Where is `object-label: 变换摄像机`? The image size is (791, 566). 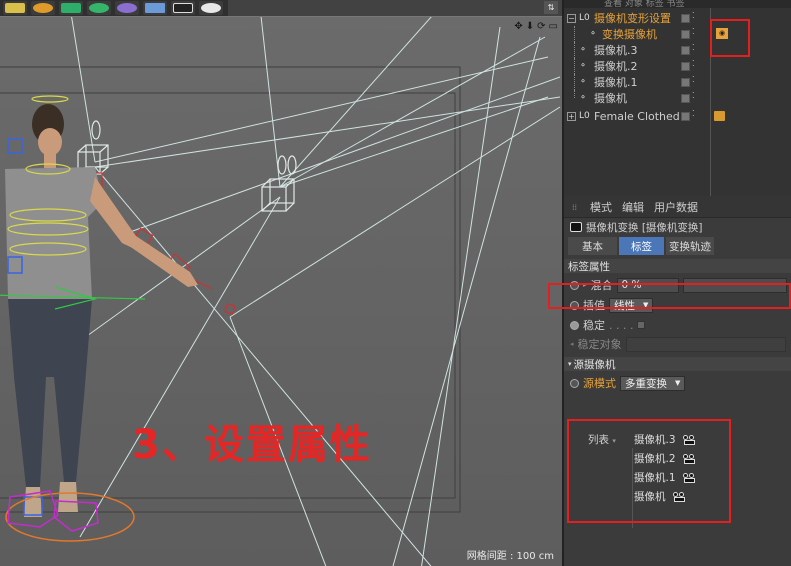
object-label: 变换摄像机 is located at coordinates (629, 34).